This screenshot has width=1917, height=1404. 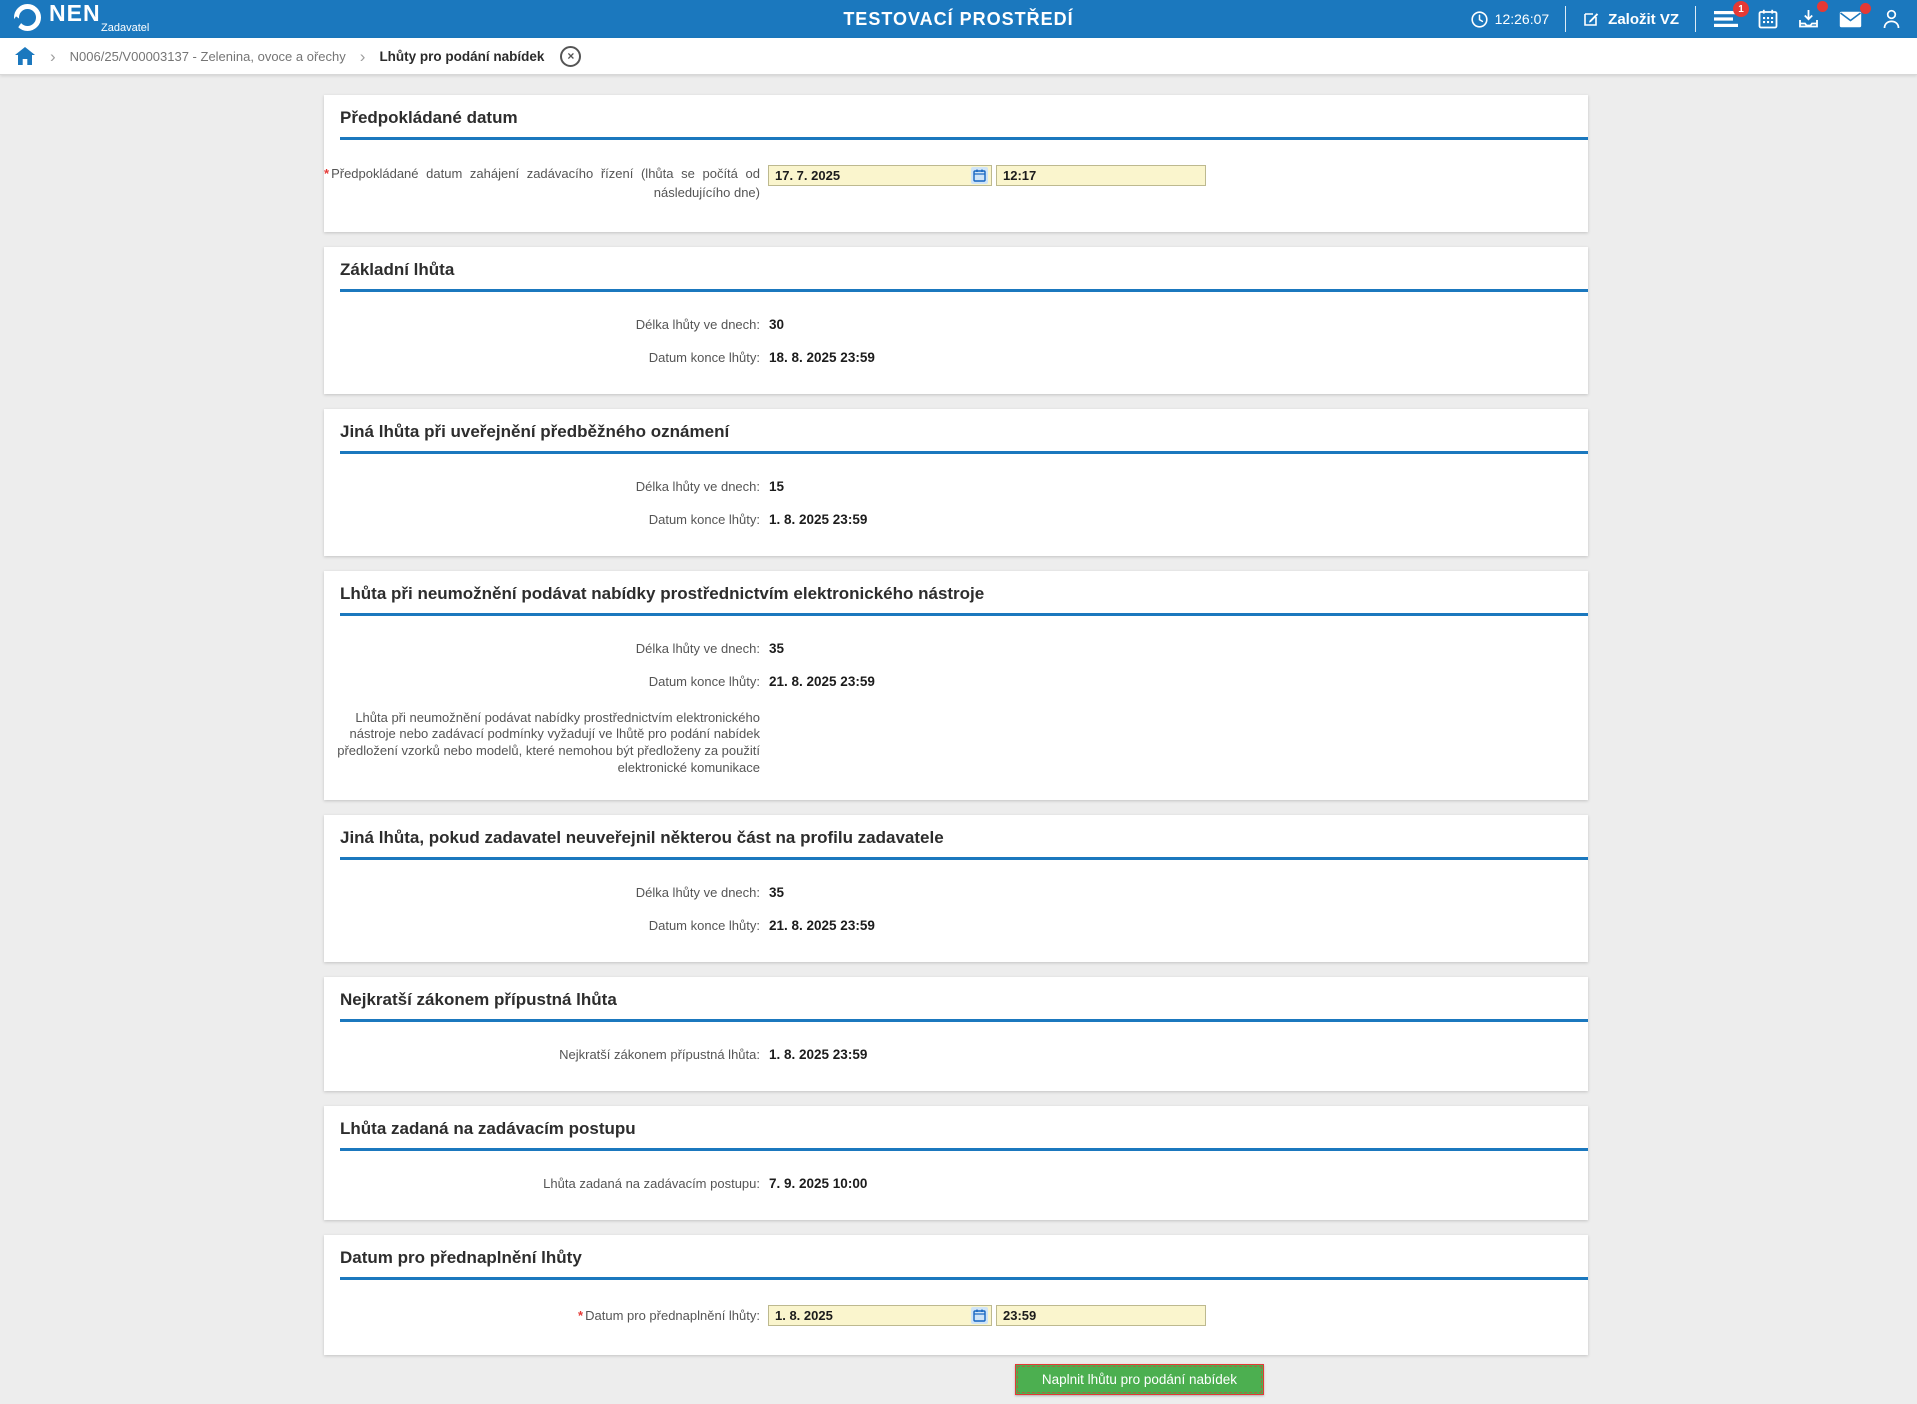 What do you see at coordinates (669, 1316) in the screenshot?
I see `field-label: * Datum pro přednaplnění lhůty:` at bounding box center [669, 1316].